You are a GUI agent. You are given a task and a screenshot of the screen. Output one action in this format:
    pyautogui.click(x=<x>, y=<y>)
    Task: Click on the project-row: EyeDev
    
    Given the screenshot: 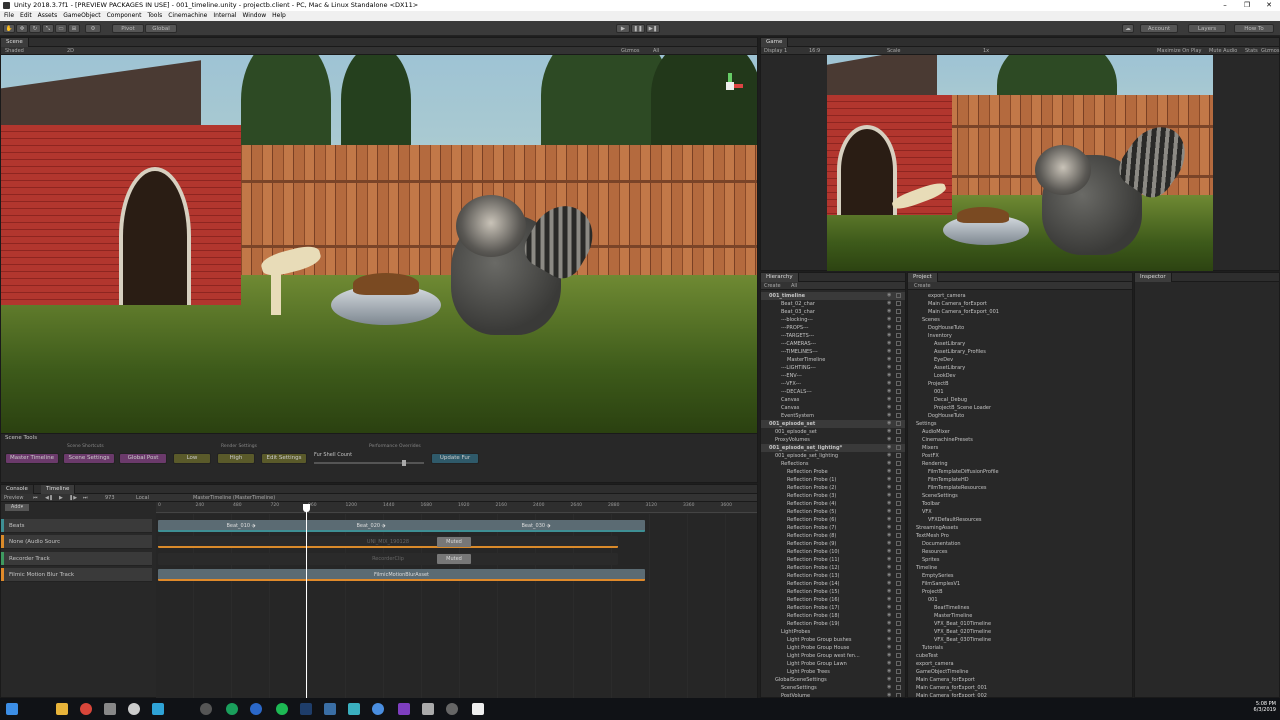 What is the action you would take?
    pyautogui.click(x=1020, y=360)
    